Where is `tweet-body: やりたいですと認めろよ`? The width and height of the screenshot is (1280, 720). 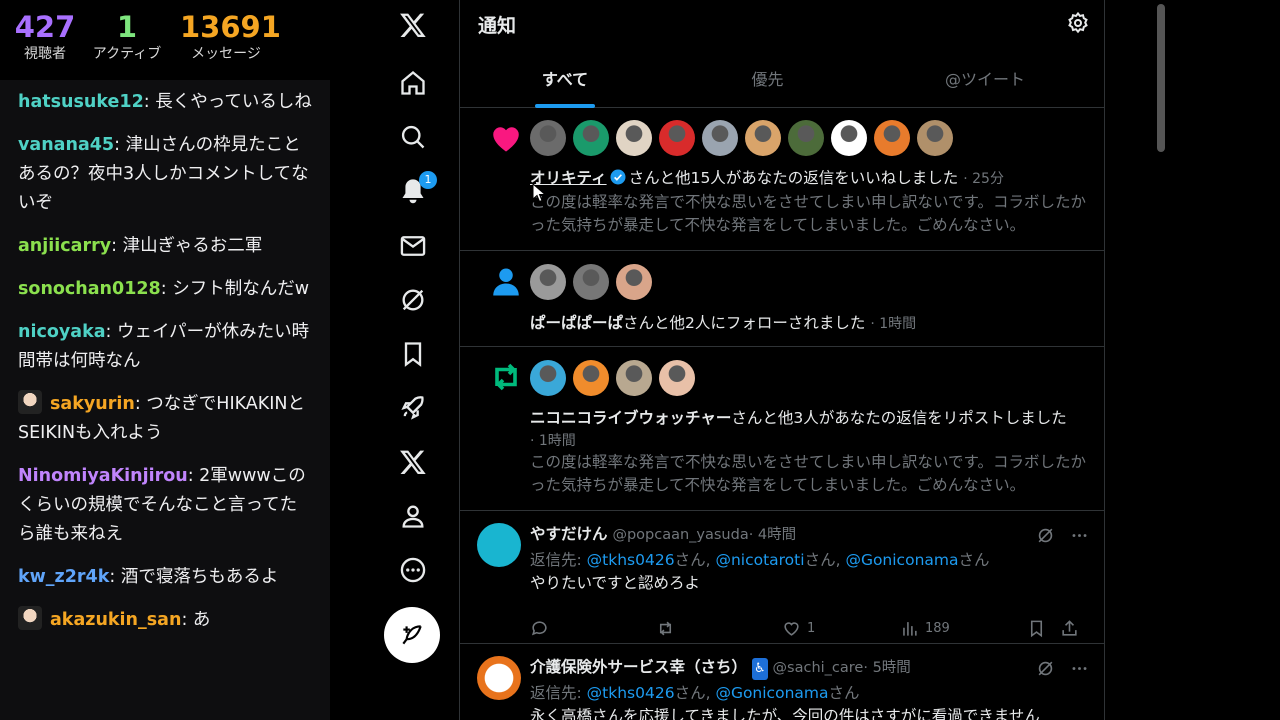 tweet-body: やりたいですと認めろよ is located at coordinates (615, 583).